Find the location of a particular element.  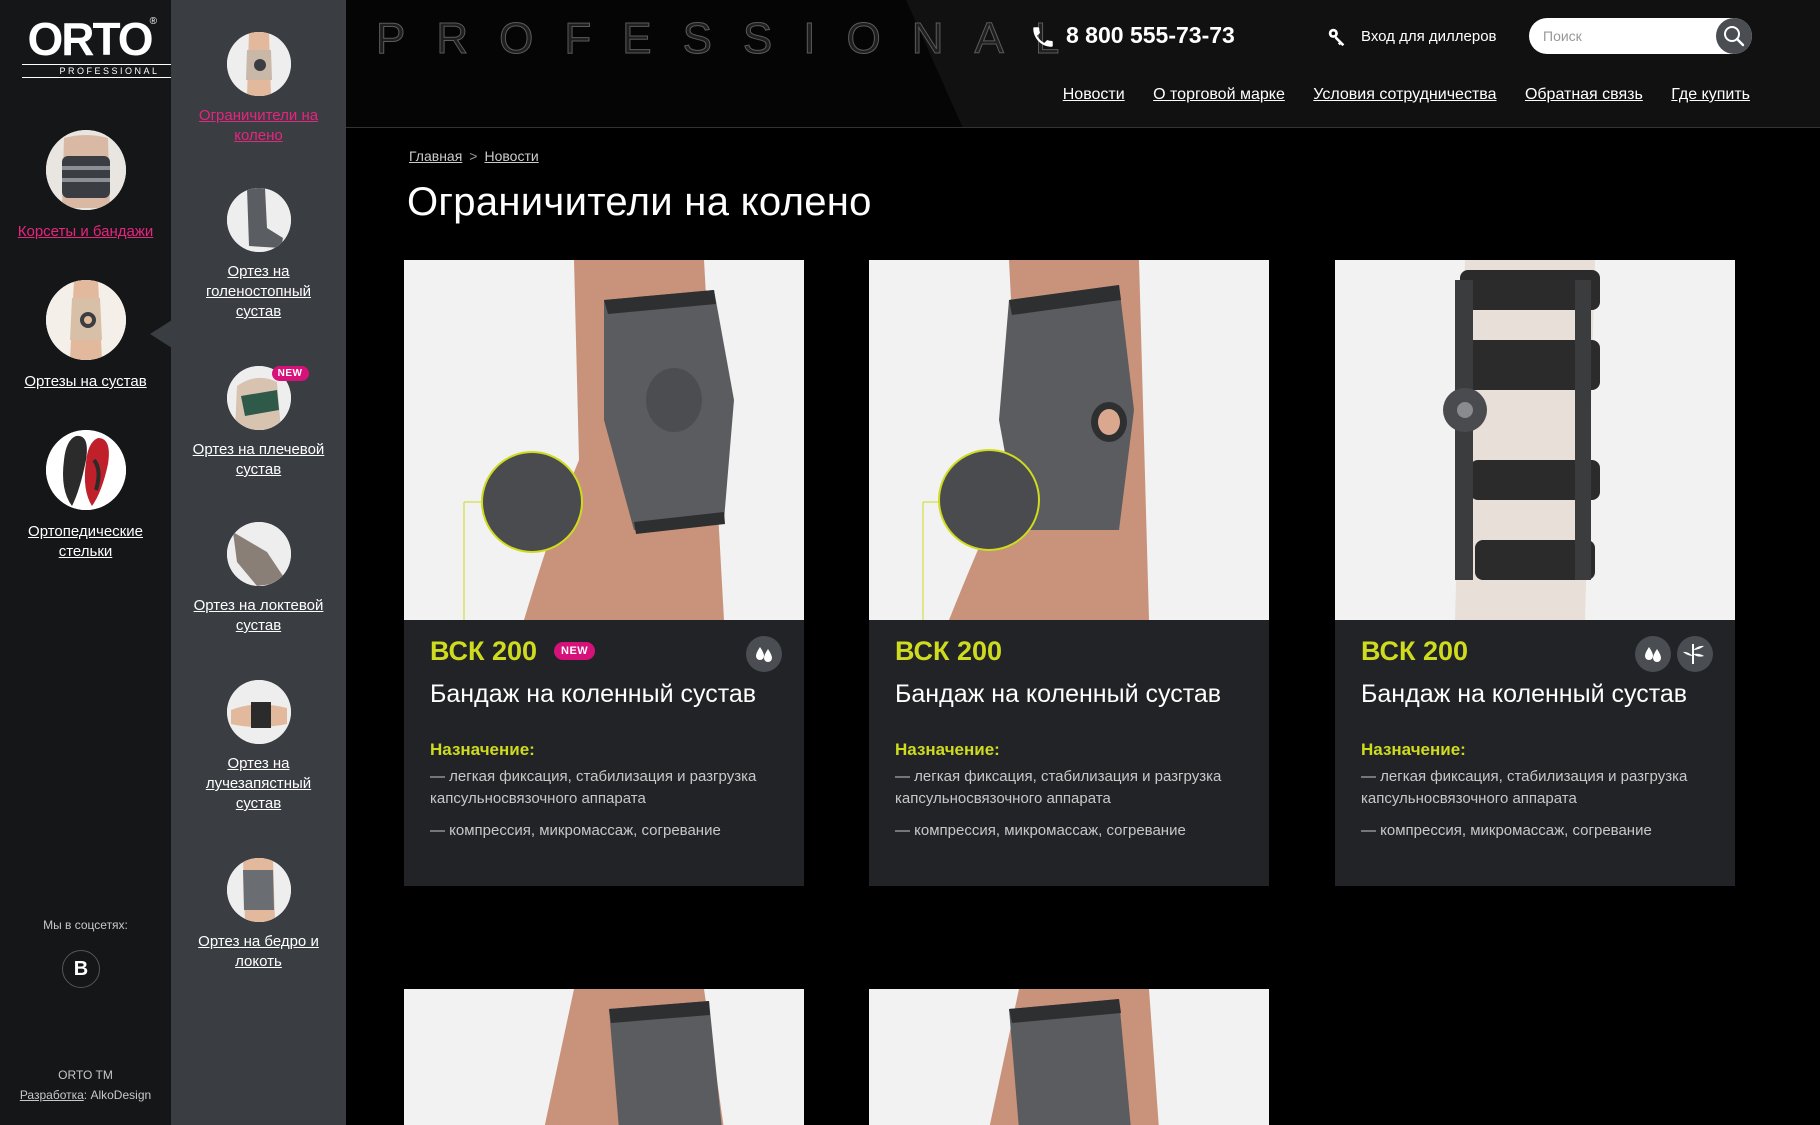

search-button is located at coordinates (1734, 36).